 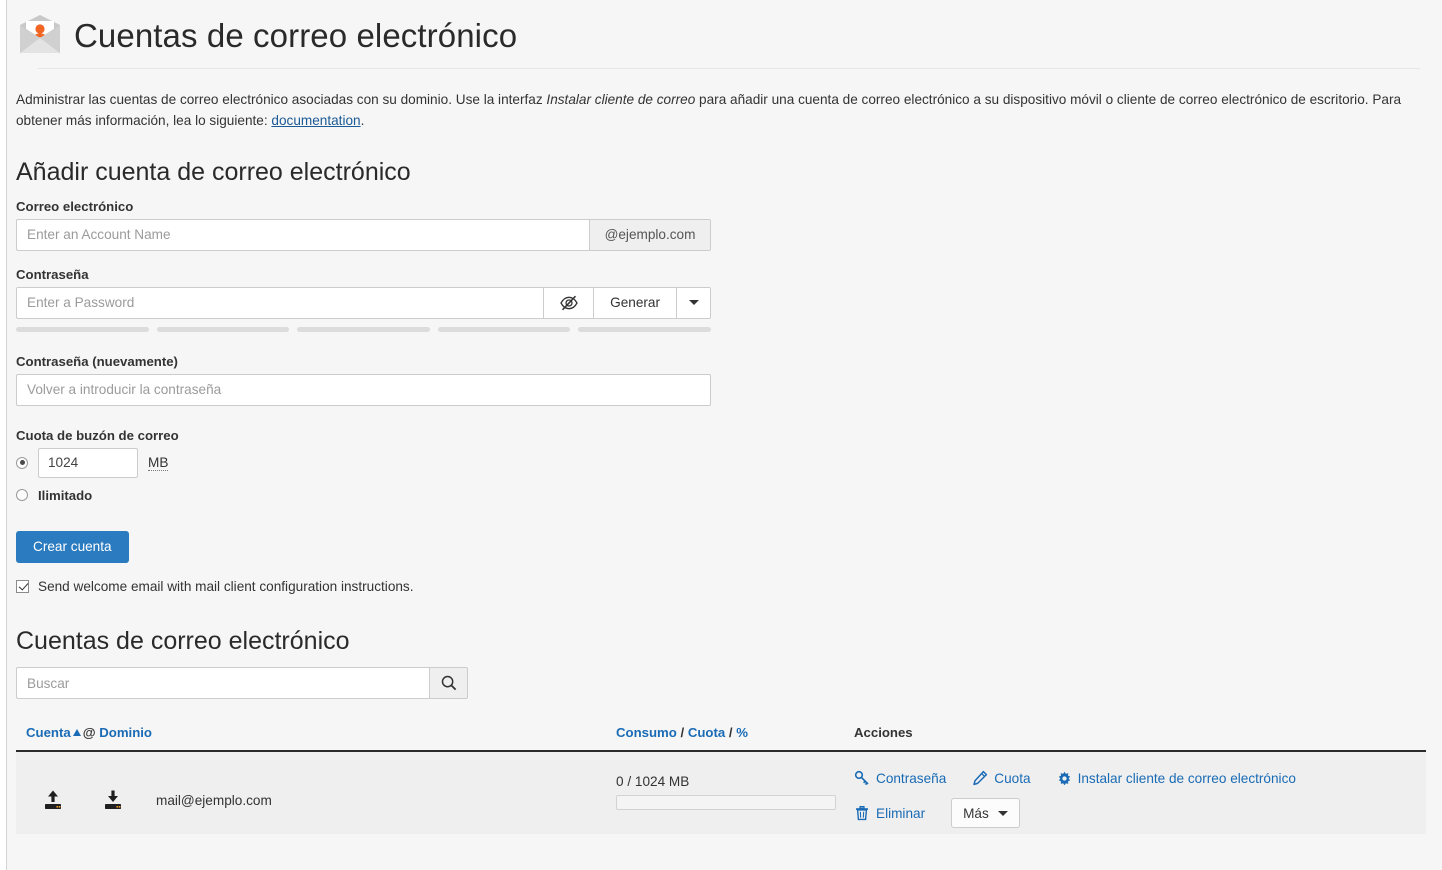 I want to click on email-input, so click(x=303, y=234).